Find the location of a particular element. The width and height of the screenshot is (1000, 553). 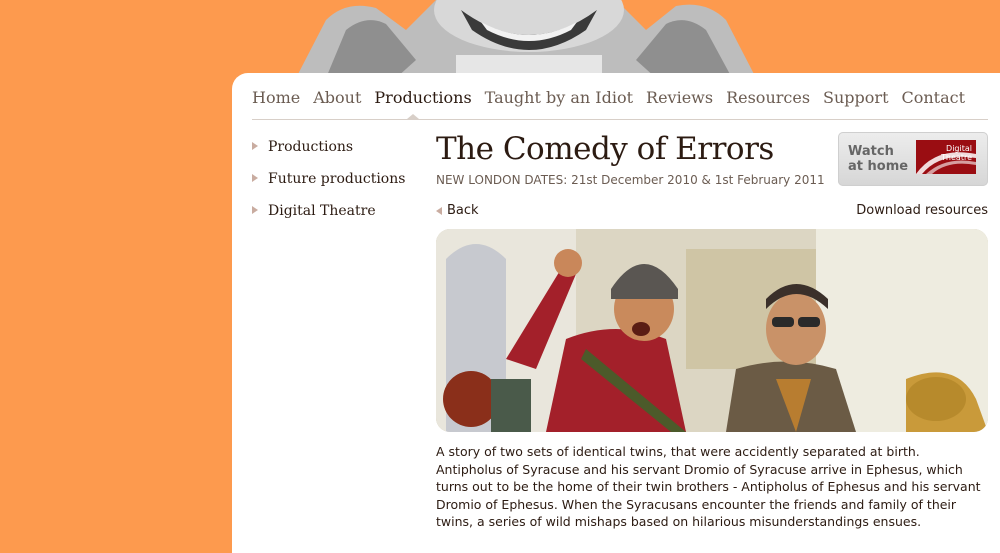

sidebar-item-digital-theatre: Digital Theatre is located at coordinates (328, 219).